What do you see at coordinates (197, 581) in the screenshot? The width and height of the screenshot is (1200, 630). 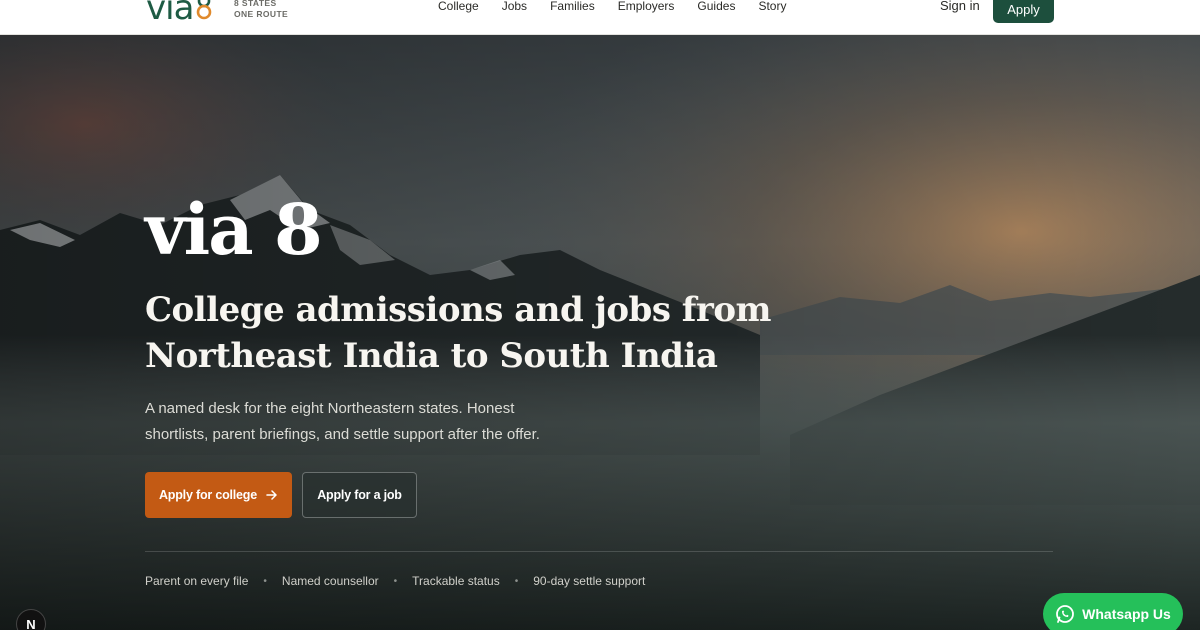 I see `feature-item: Parent on every file` at bounding box center [197, 581].